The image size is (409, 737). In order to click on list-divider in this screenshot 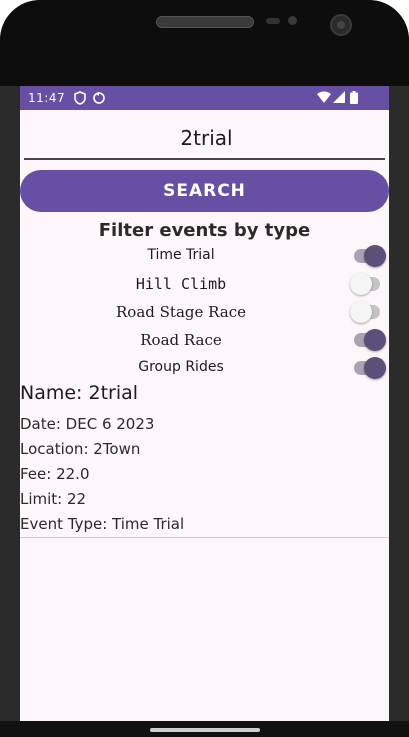, I will do `click(204, 537)`.